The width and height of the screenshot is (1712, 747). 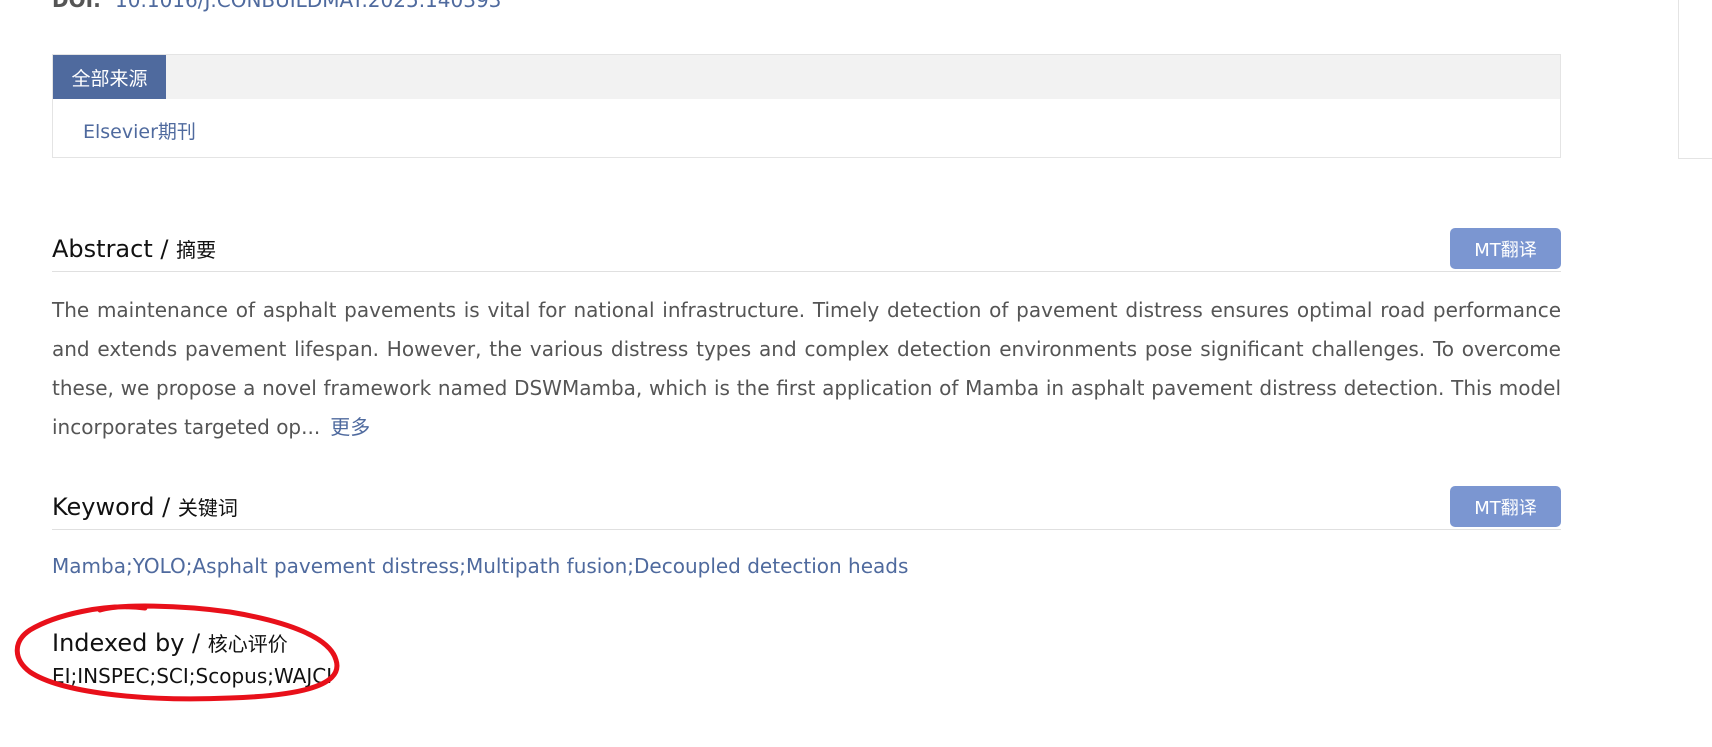 I want to click on abstract-header: Abstract / 摘要 MT翻译, so click(x=806, y=250).